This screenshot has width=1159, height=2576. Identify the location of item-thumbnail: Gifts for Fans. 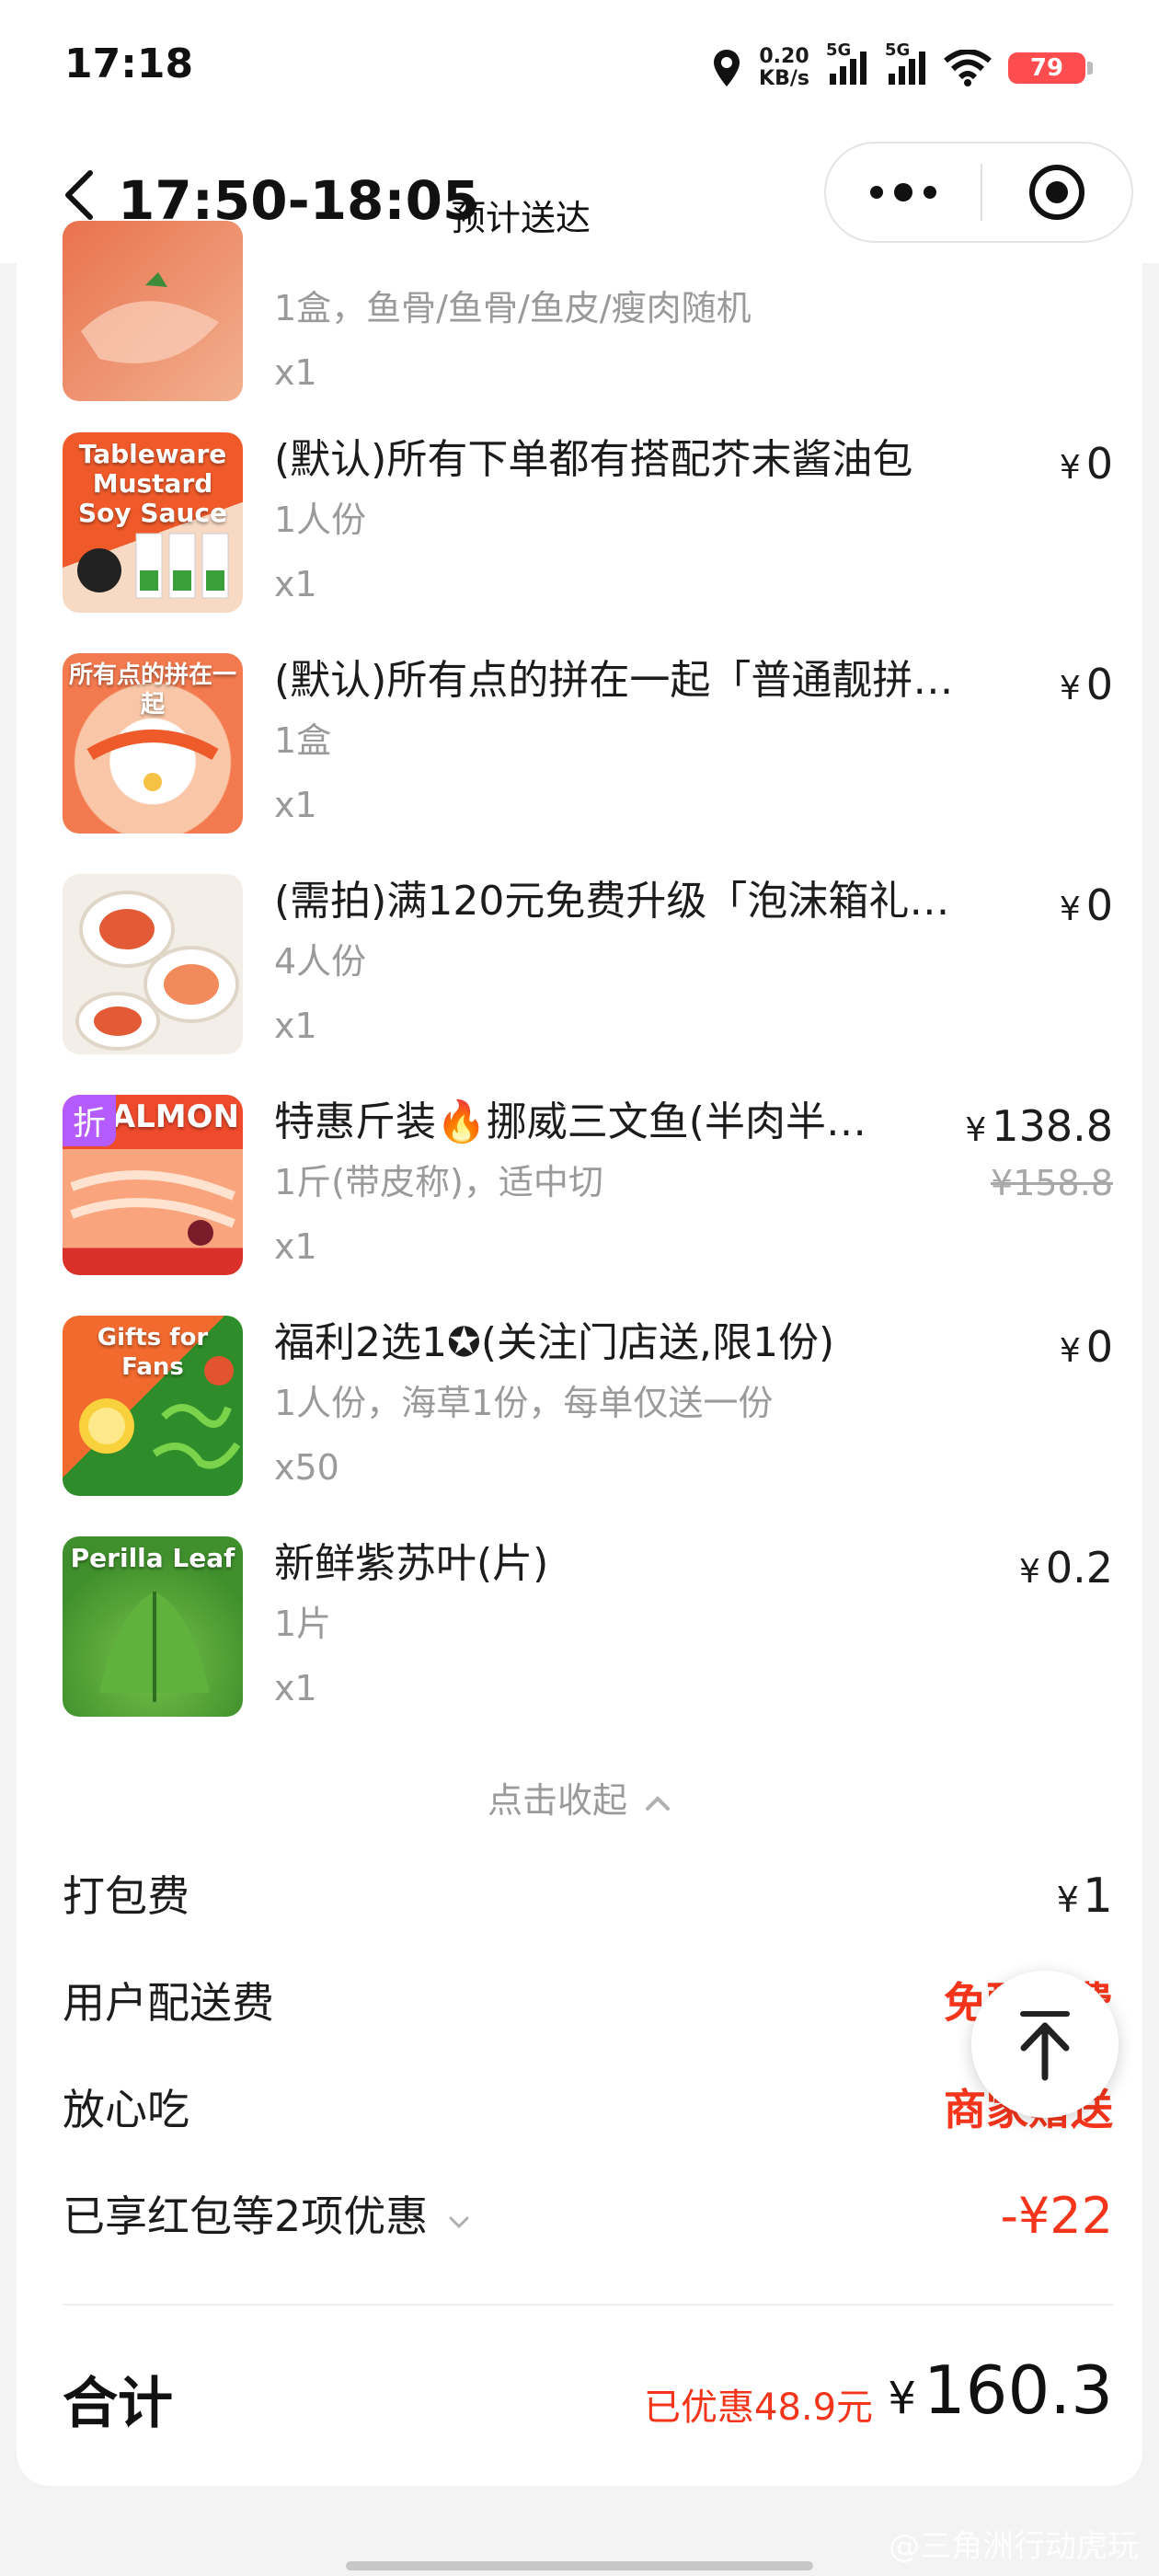
(153, 1406).